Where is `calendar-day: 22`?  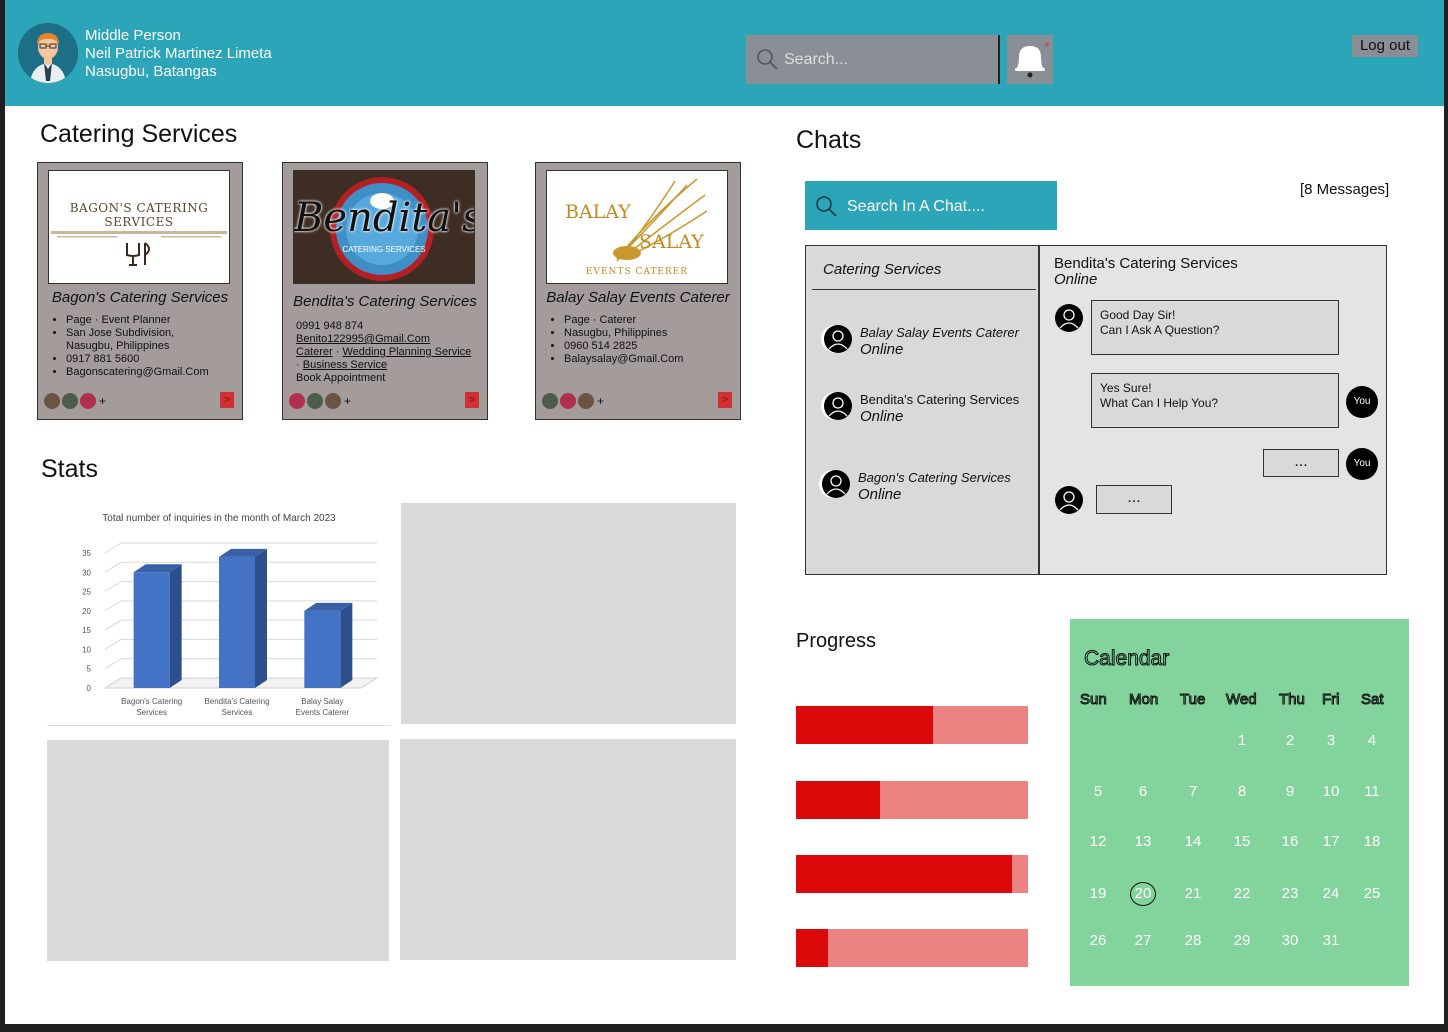
calendar-day: 22 is located at coordinates (1242, 893).